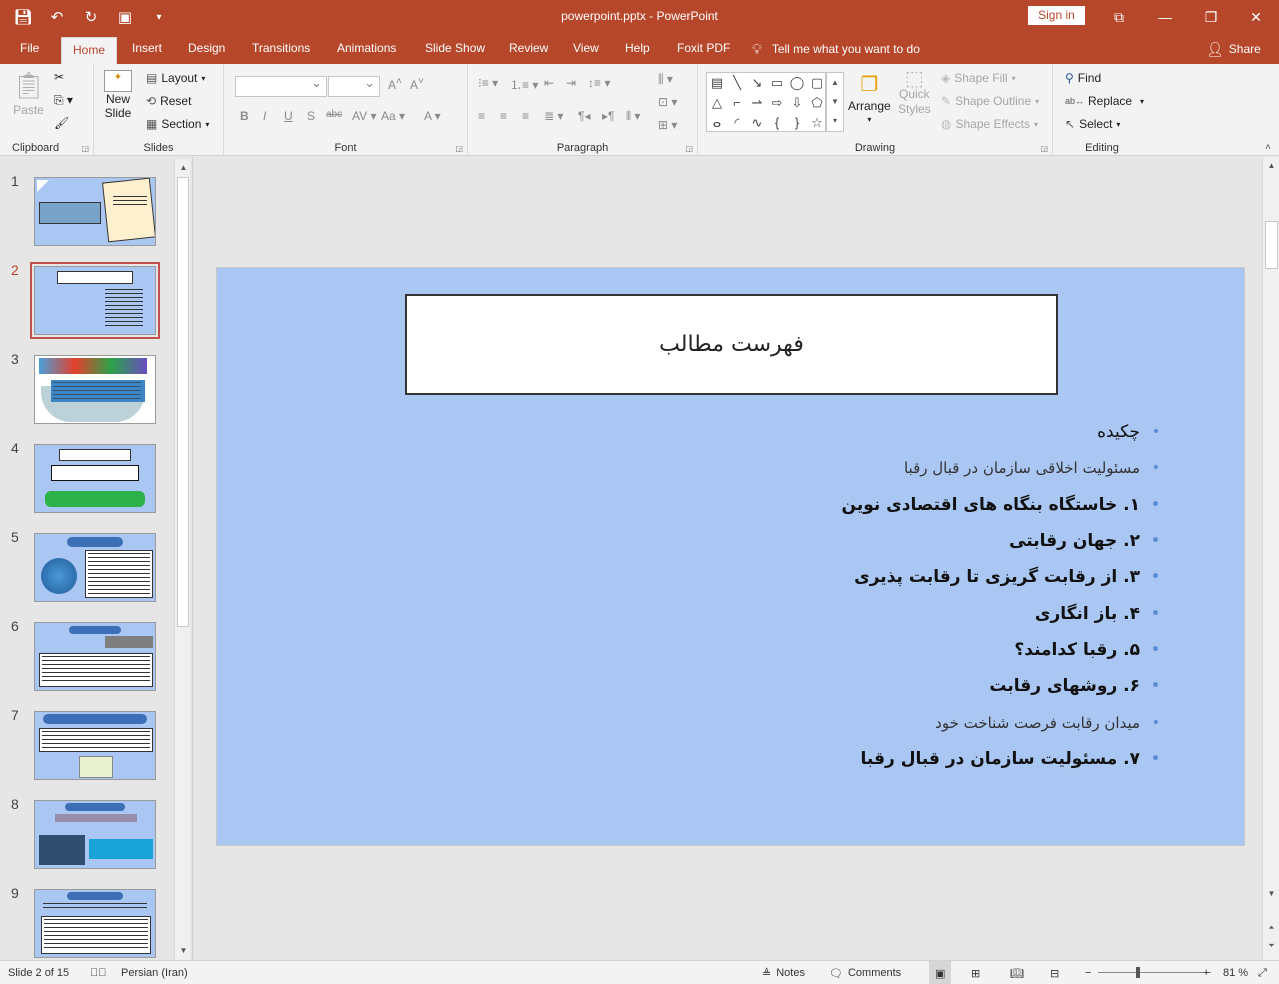 The height and width of the screenshot is (984, 1279). What do you see at coordinates (777, 123) in the screenshot?
I see `left-brace-shape-icon: {` at bounding box center [777, 123].